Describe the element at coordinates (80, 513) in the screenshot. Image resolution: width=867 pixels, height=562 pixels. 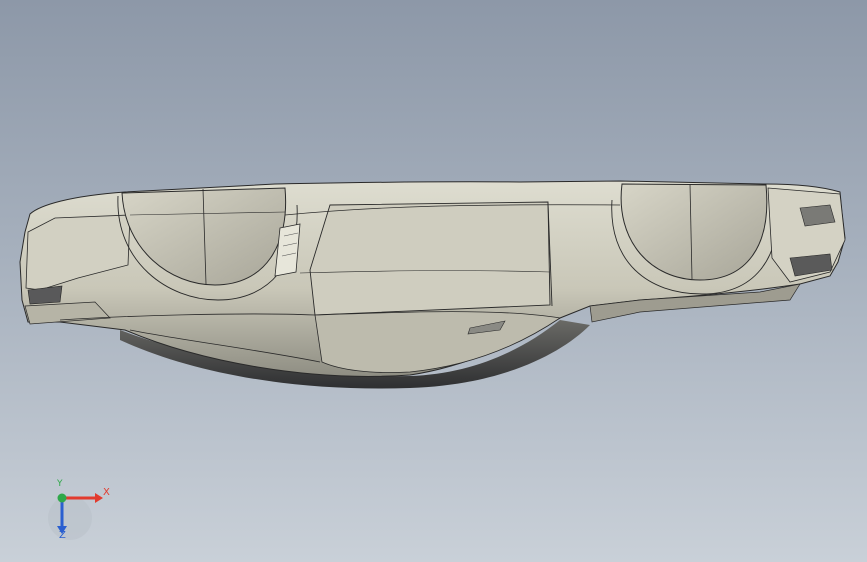
I see `axis-triad: X Y Z` at that location.